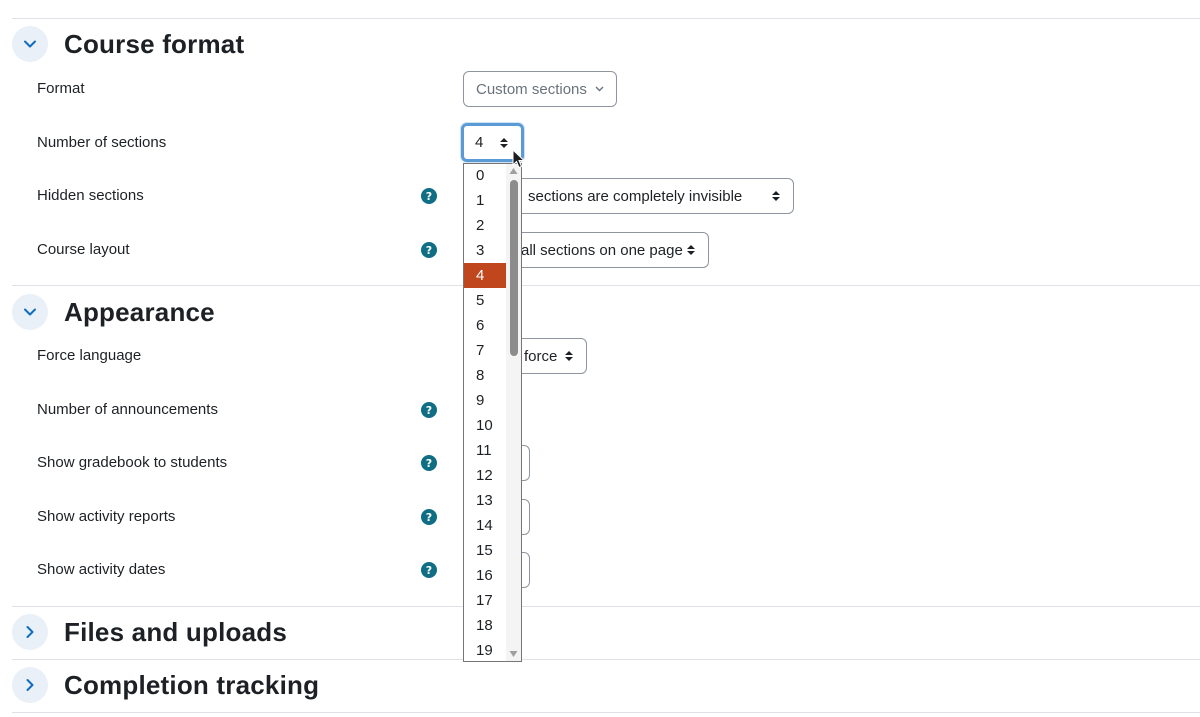 The height and width of the screenshot is (717, 1200). Describe the element at coordinates (519, 159) in the screenshot. I see `mouse-cursor-icon` at that location.